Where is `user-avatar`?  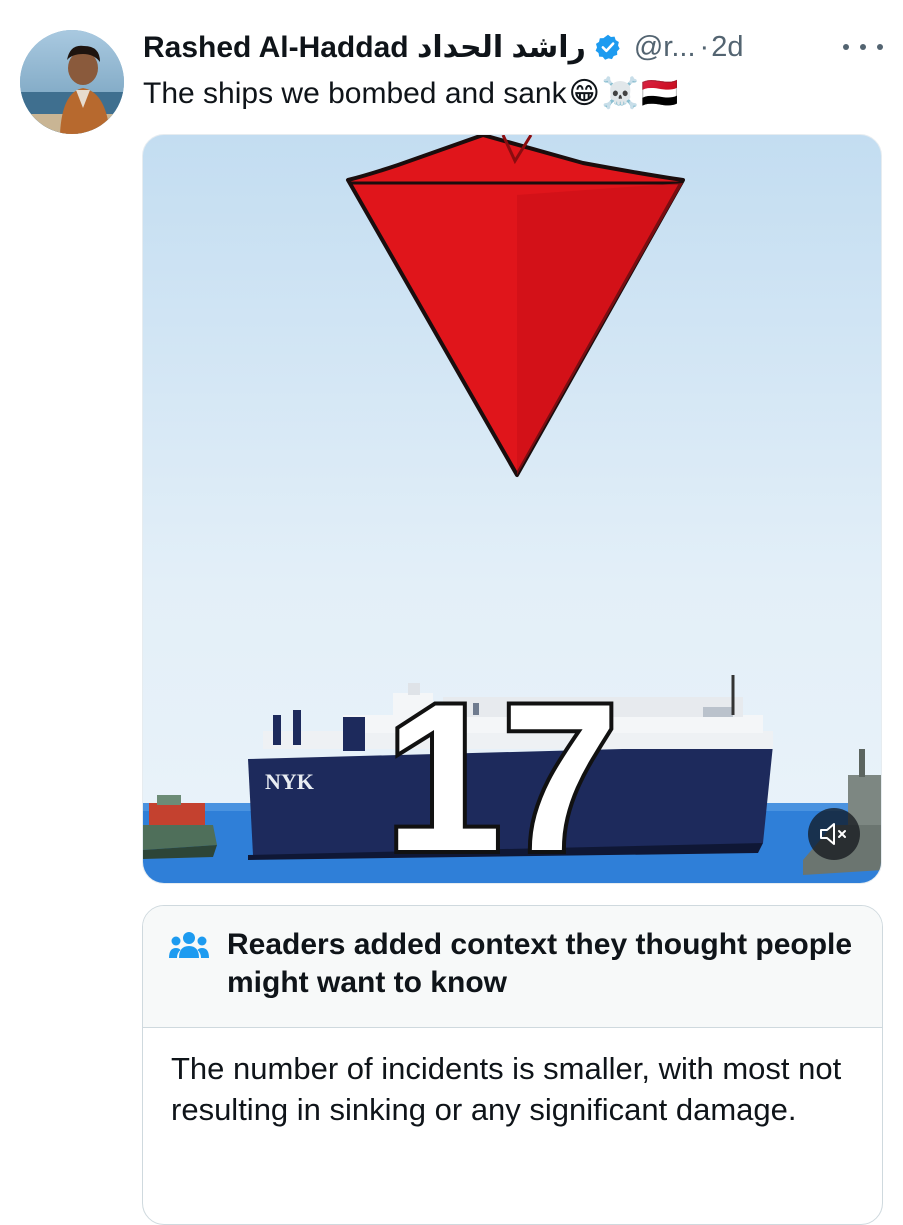
user-avatar is located at coordinates (72, 82).